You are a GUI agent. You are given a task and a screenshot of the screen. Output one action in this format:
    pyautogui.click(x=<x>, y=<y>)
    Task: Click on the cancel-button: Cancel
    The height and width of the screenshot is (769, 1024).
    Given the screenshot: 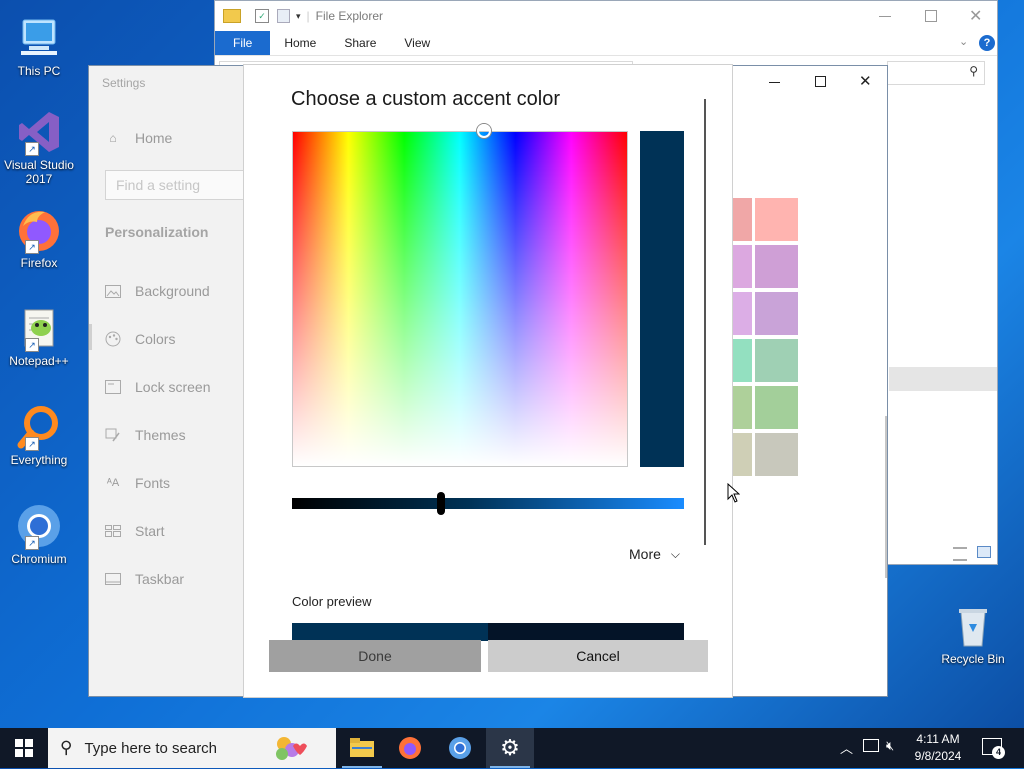 What is the action you would take?
    pyautogui.click(x=598, y=656)
    